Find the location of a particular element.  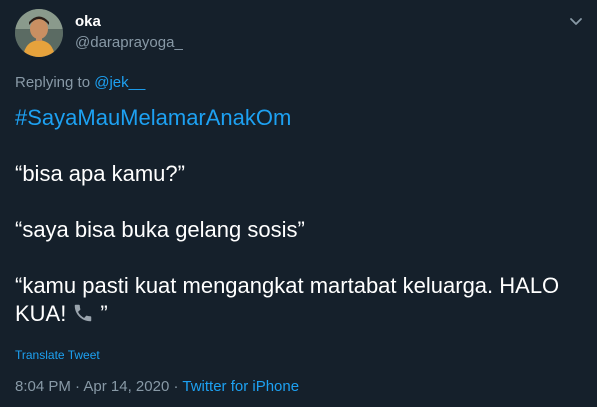

tweet-line-2: “saya bisa buka gelang sosis” is located at coordinates (160, 229).